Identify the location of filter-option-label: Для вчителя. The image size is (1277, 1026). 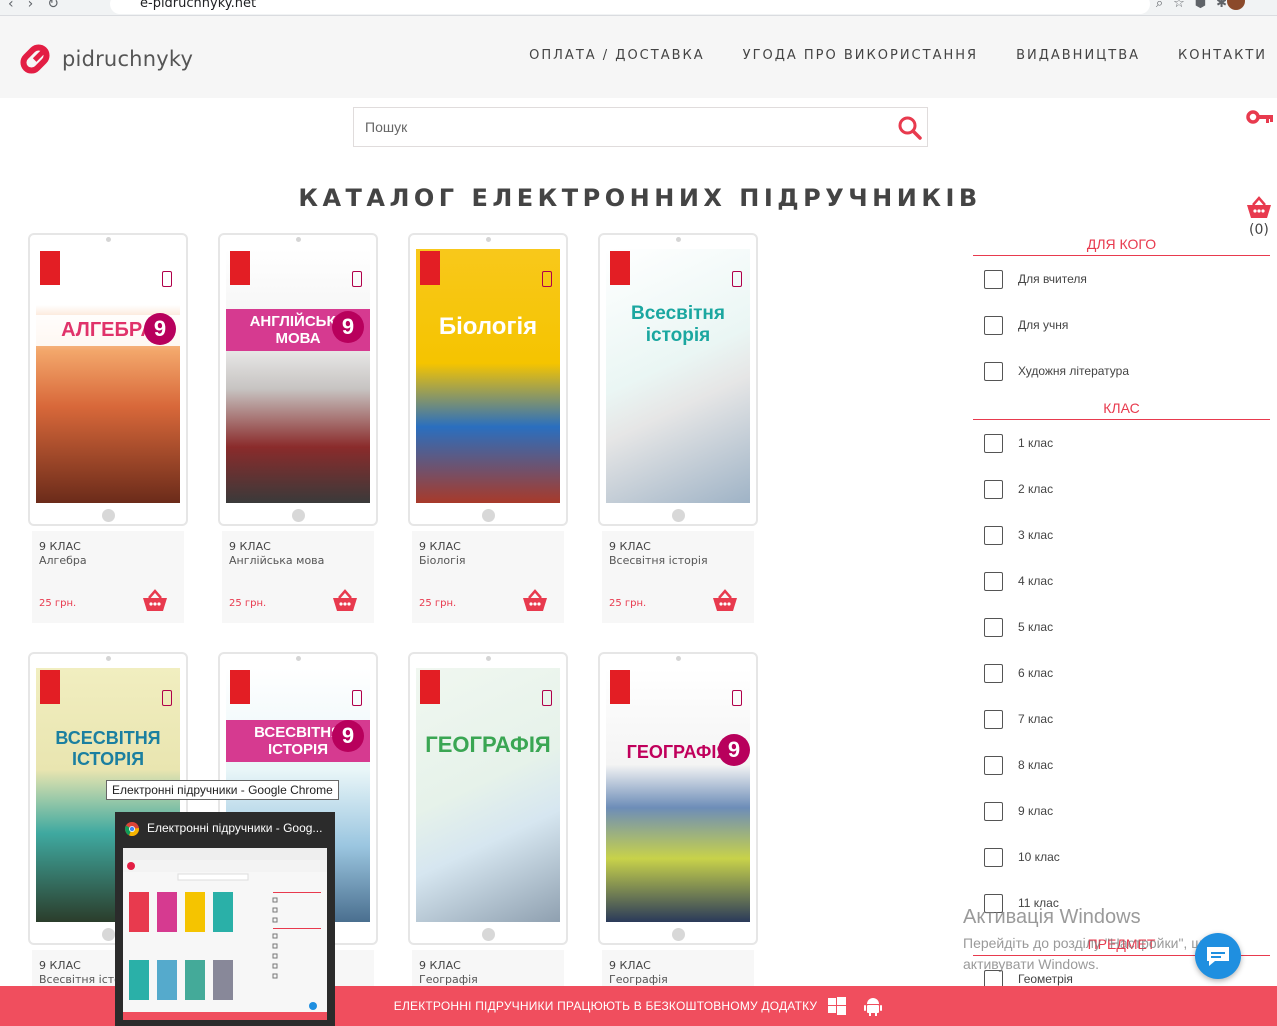
(1052, 279).